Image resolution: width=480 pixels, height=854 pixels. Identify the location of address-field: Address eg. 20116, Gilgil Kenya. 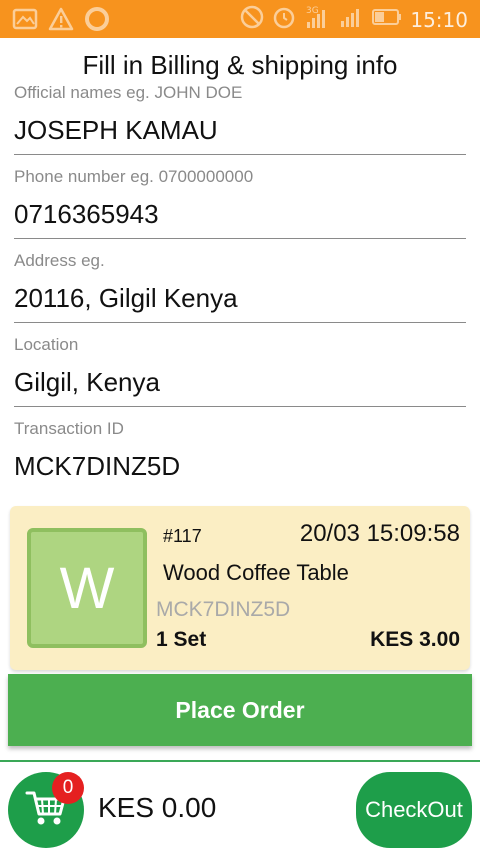
(240, 287).